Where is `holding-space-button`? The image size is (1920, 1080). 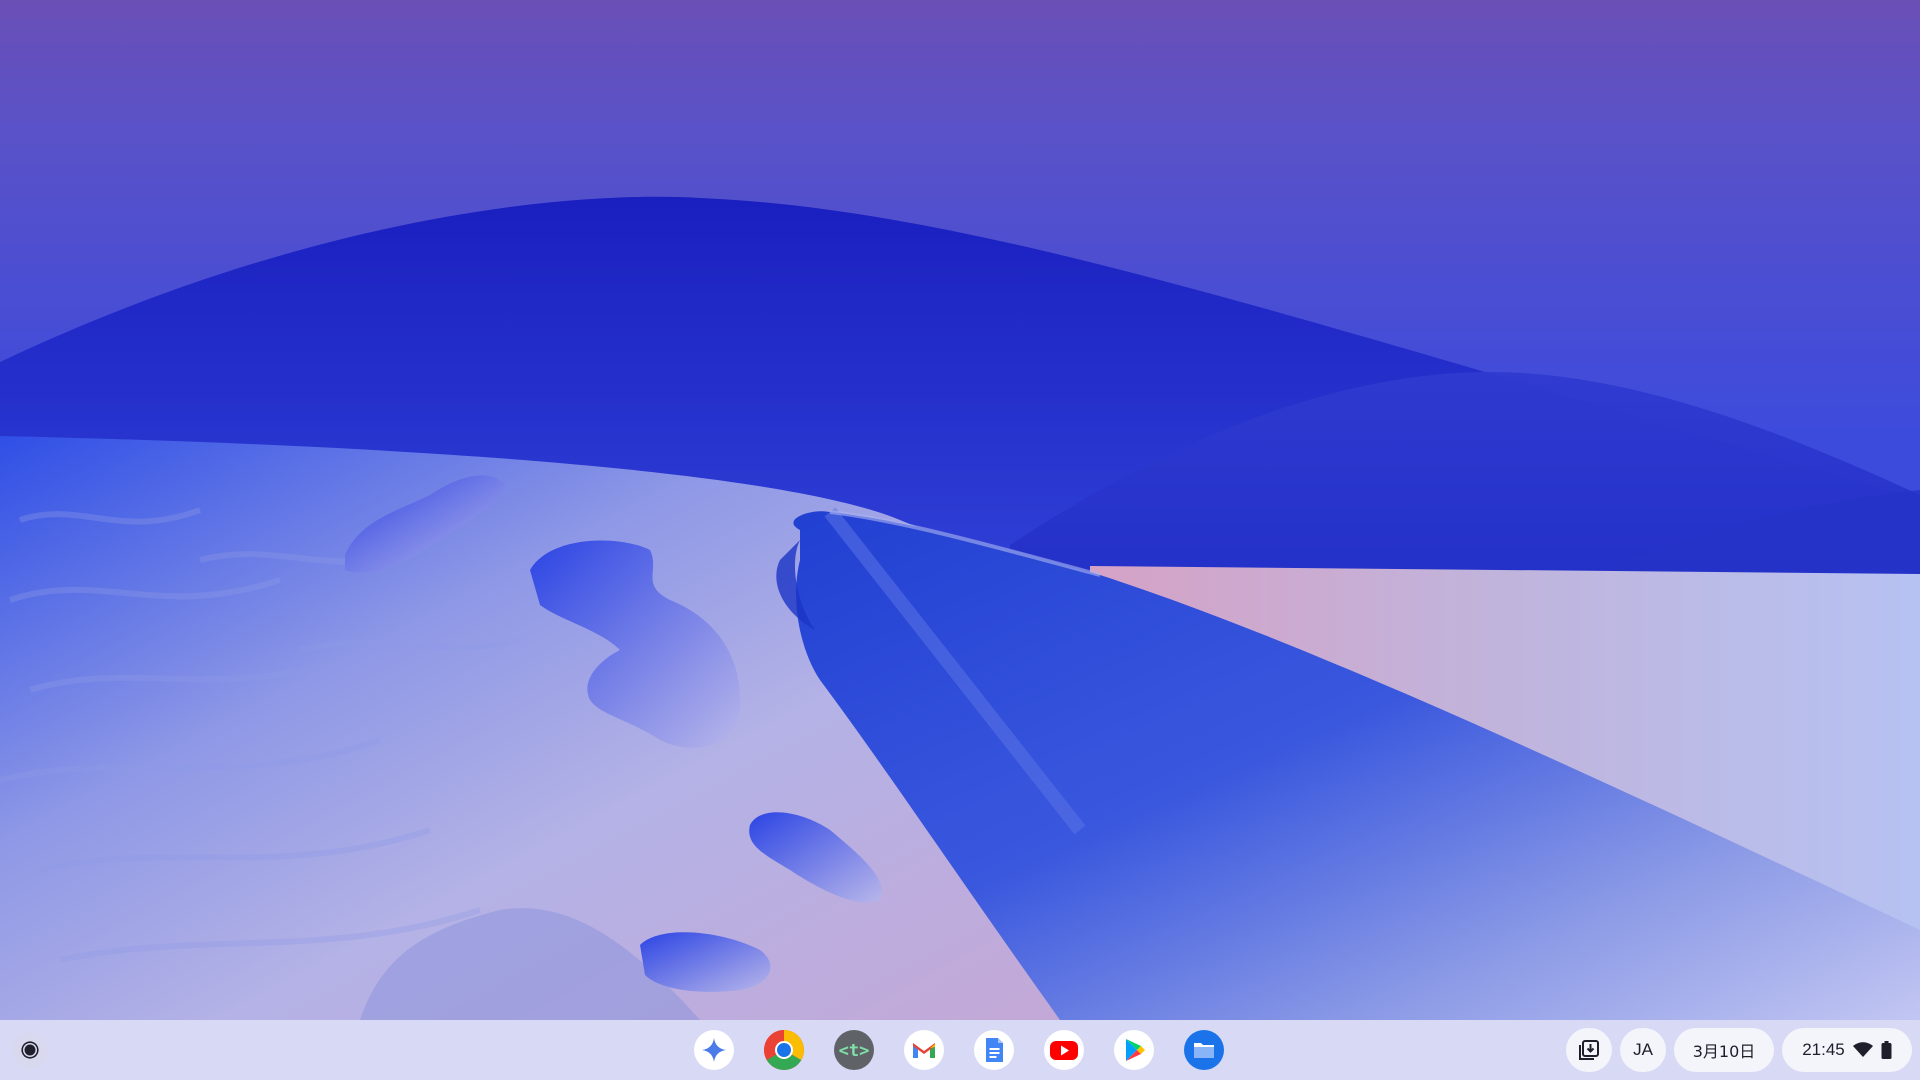
holding-space-button is located at coordinates (1589, 1050).